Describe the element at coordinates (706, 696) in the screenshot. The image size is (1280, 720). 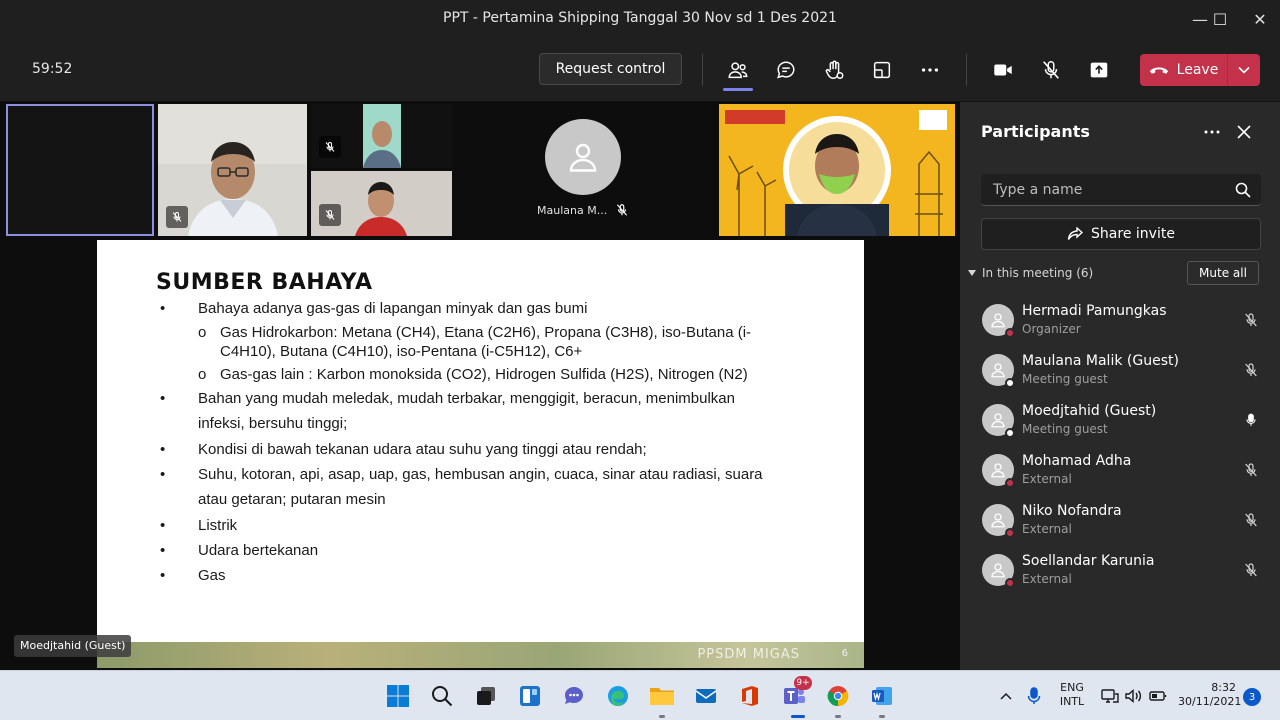
I see `mail-button` at that location.